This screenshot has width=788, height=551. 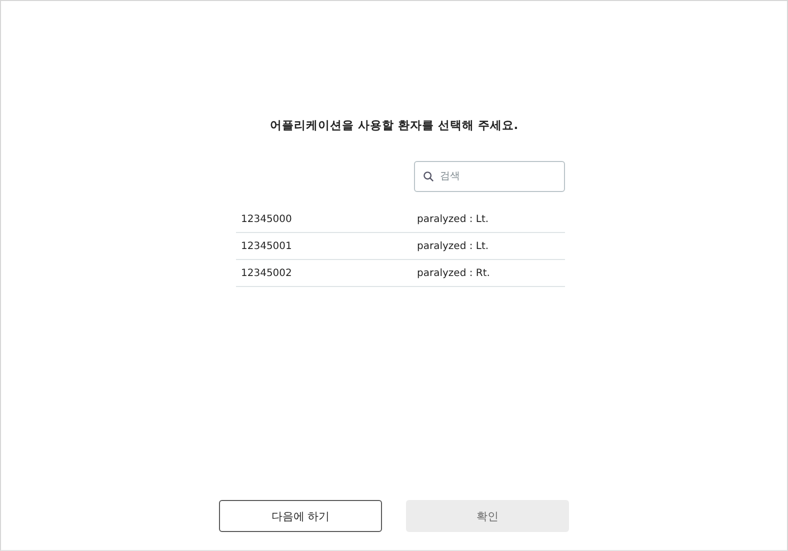 What do you see at coordinates (453, 273) in the screenshot?
I see `patient-condition: paralyzed : Rt.` at bounding box center [453, 273].